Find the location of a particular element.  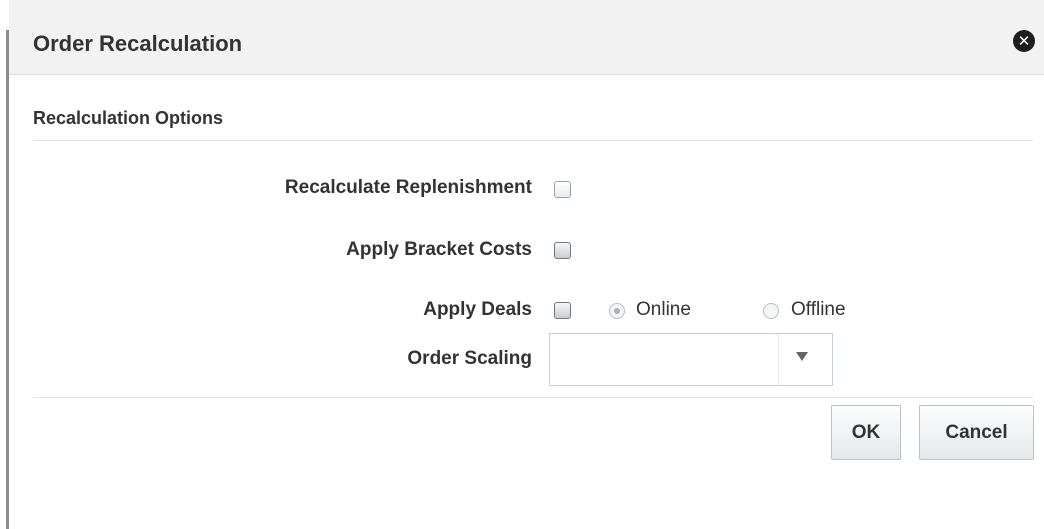

section-divider is located at coordinates (533, 140).